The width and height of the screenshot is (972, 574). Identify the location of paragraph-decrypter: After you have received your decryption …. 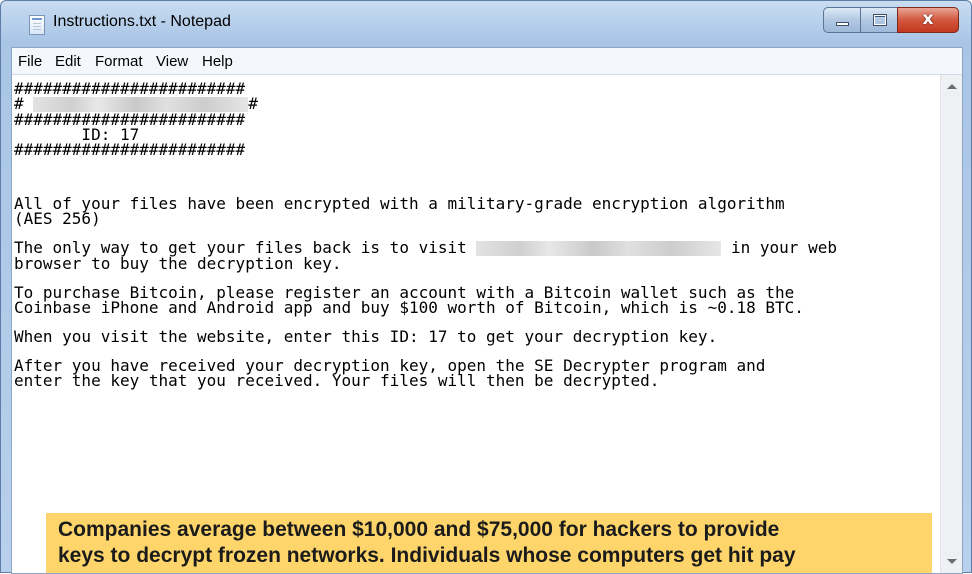
(390, 373).